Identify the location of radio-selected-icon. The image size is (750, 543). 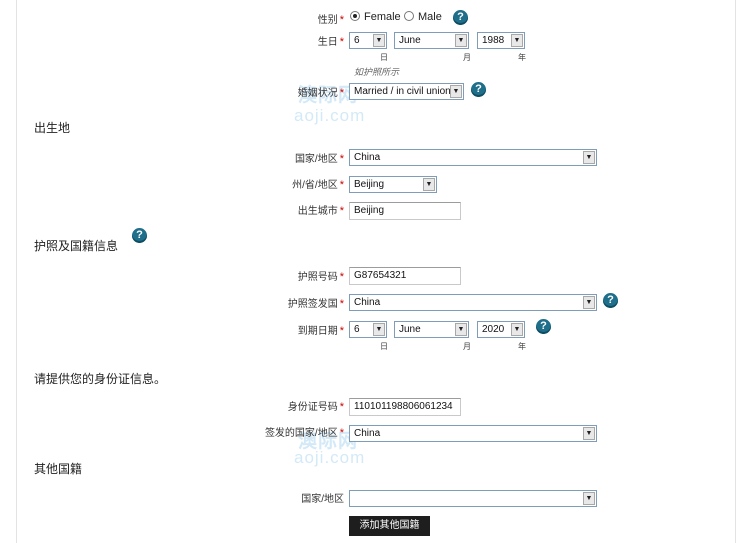
(355, 16).